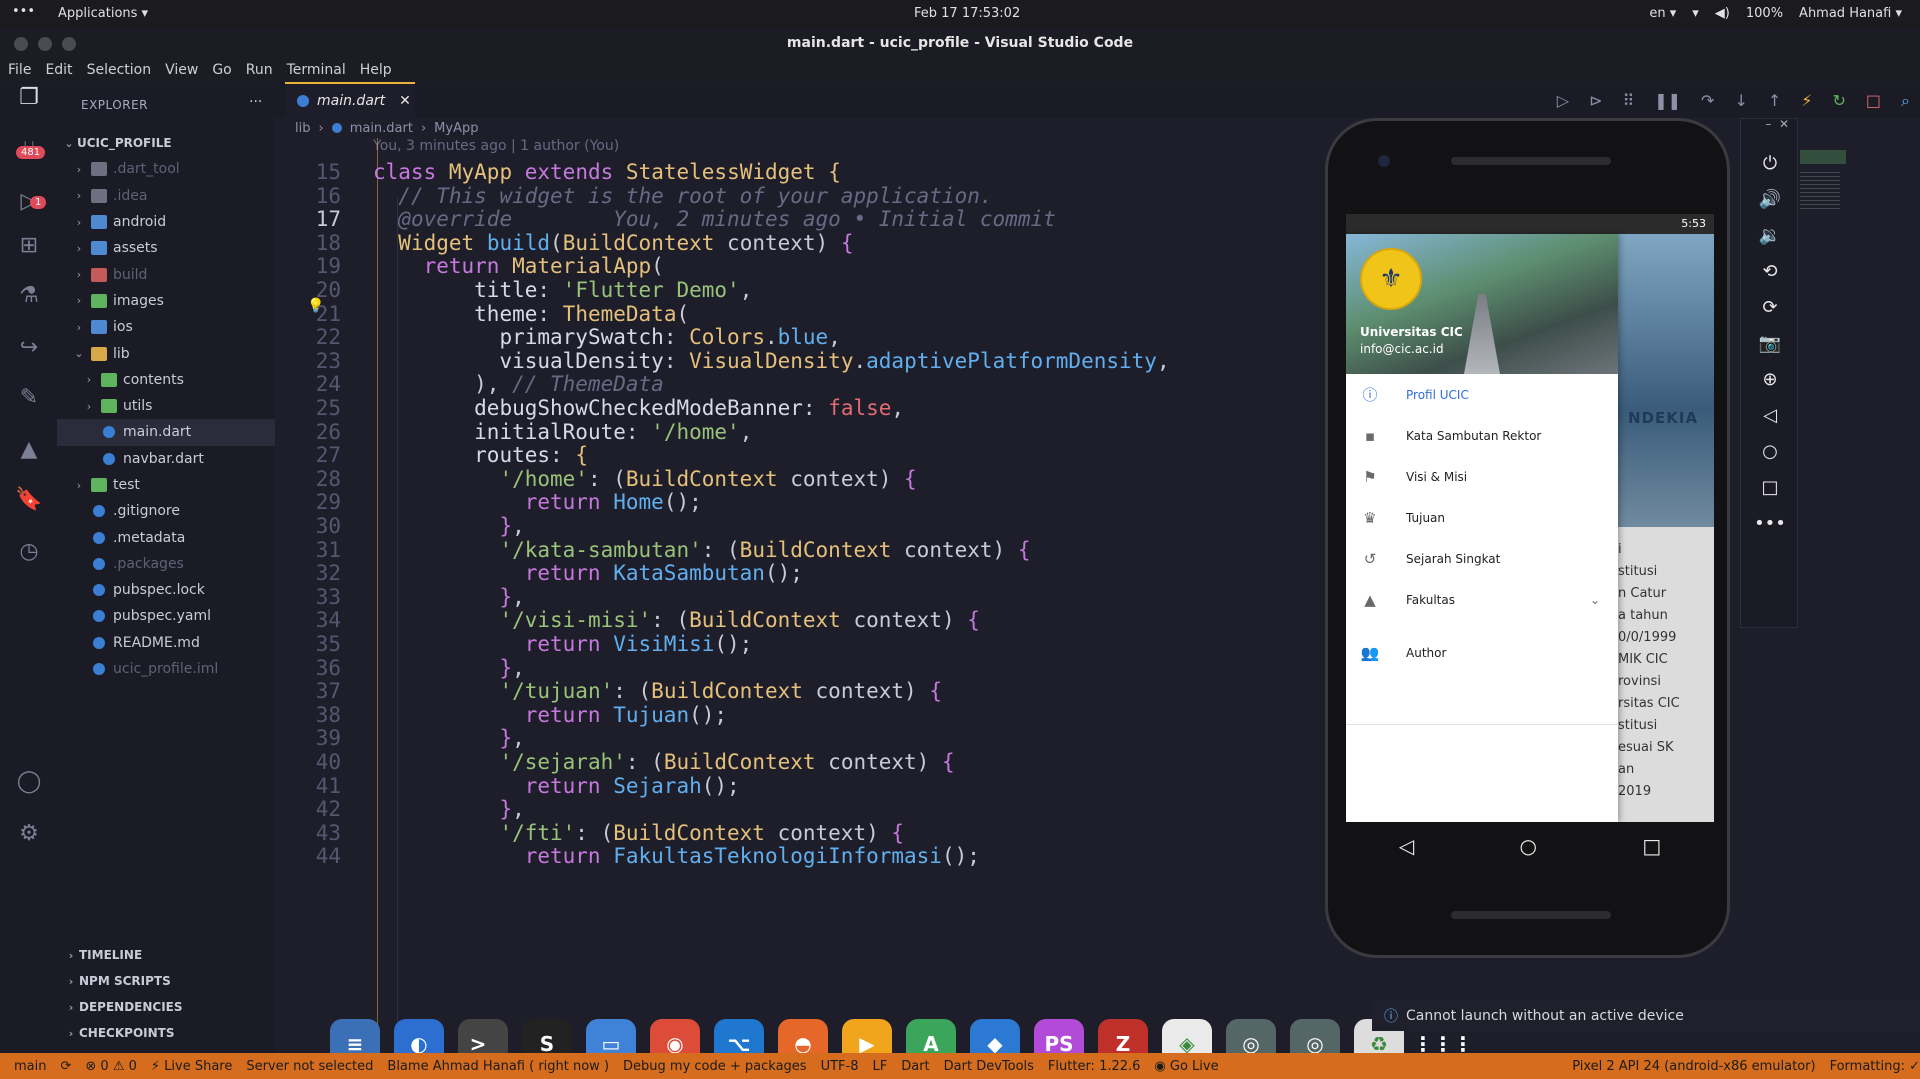  What do you see at coordinates (255, 102) in the screenshot?
I see `more-actions-icon: ···` at bounding box center [255, 102].